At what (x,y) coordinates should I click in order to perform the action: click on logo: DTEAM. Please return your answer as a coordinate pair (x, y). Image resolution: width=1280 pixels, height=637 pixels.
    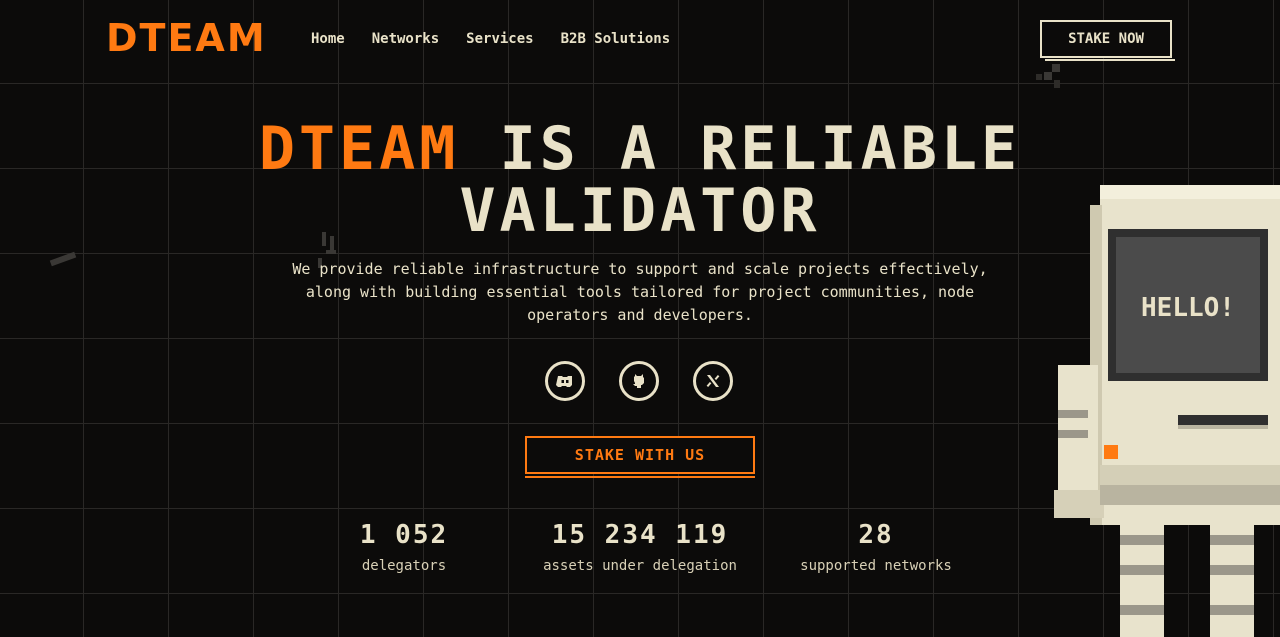
    Looking at the image, I should click on (186, 38).